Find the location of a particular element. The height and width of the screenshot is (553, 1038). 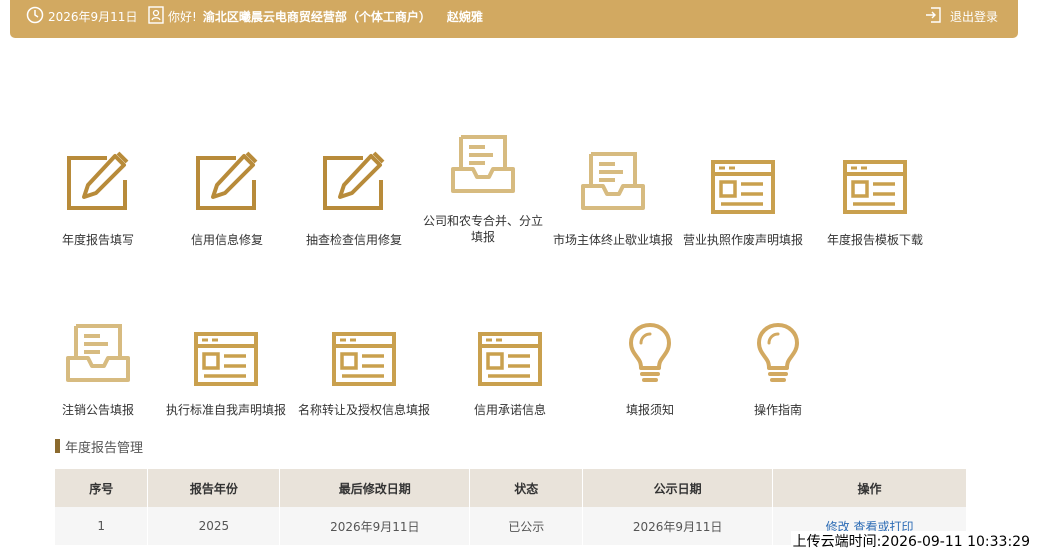

func-label: 名称转让及授权信息填报 is located at coordinates (363, 410).